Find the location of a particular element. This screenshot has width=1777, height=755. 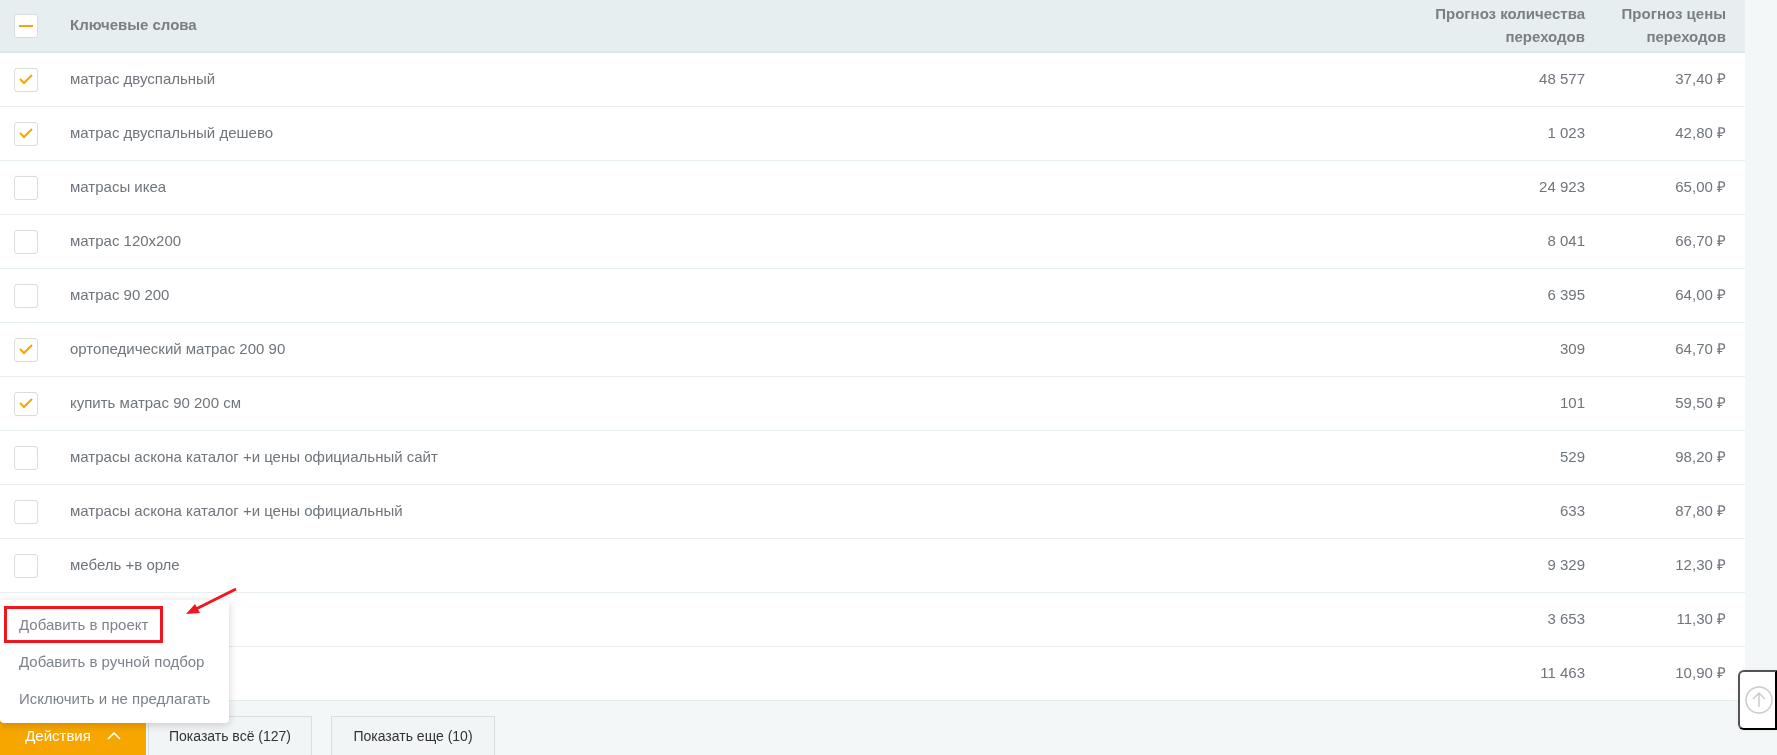

keyword-text: ортопедический матрас 200 90 is located at coordinates (178, 349).